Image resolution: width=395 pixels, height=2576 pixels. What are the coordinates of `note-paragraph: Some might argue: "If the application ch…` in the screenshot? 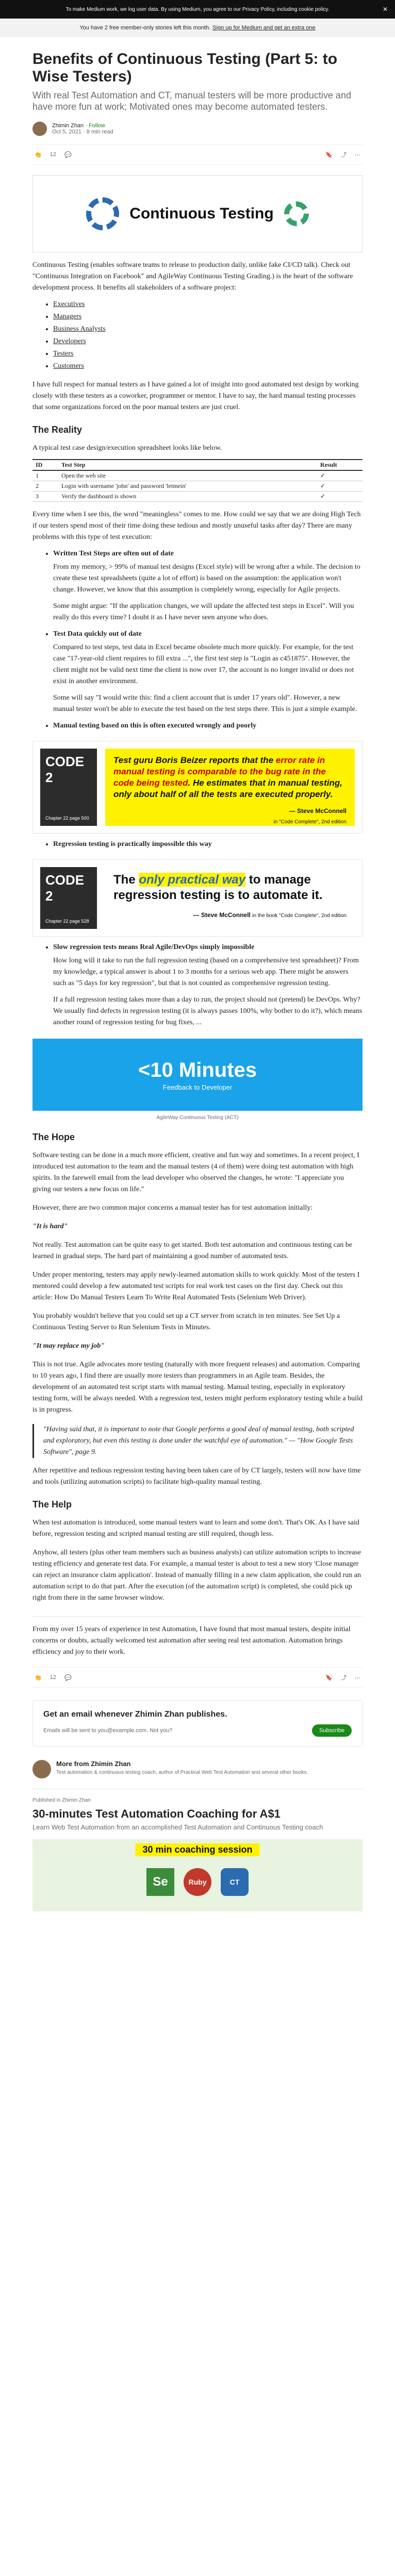 It's located at (203, 611).